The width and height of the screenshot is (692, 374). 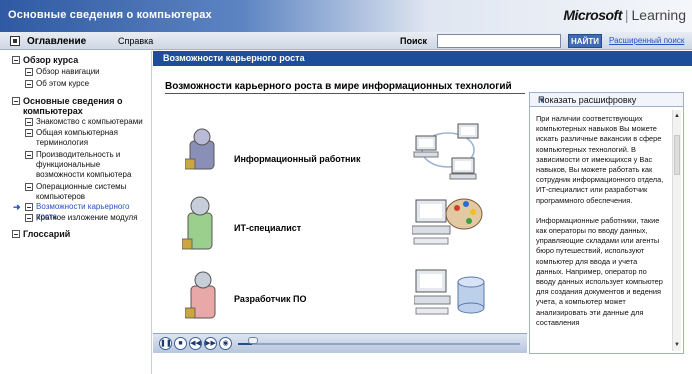 What do you see at coordinates (677, 345) in the screenshot?
I see `scroll-down-icon: ▼` at bounding box center [677, 345].